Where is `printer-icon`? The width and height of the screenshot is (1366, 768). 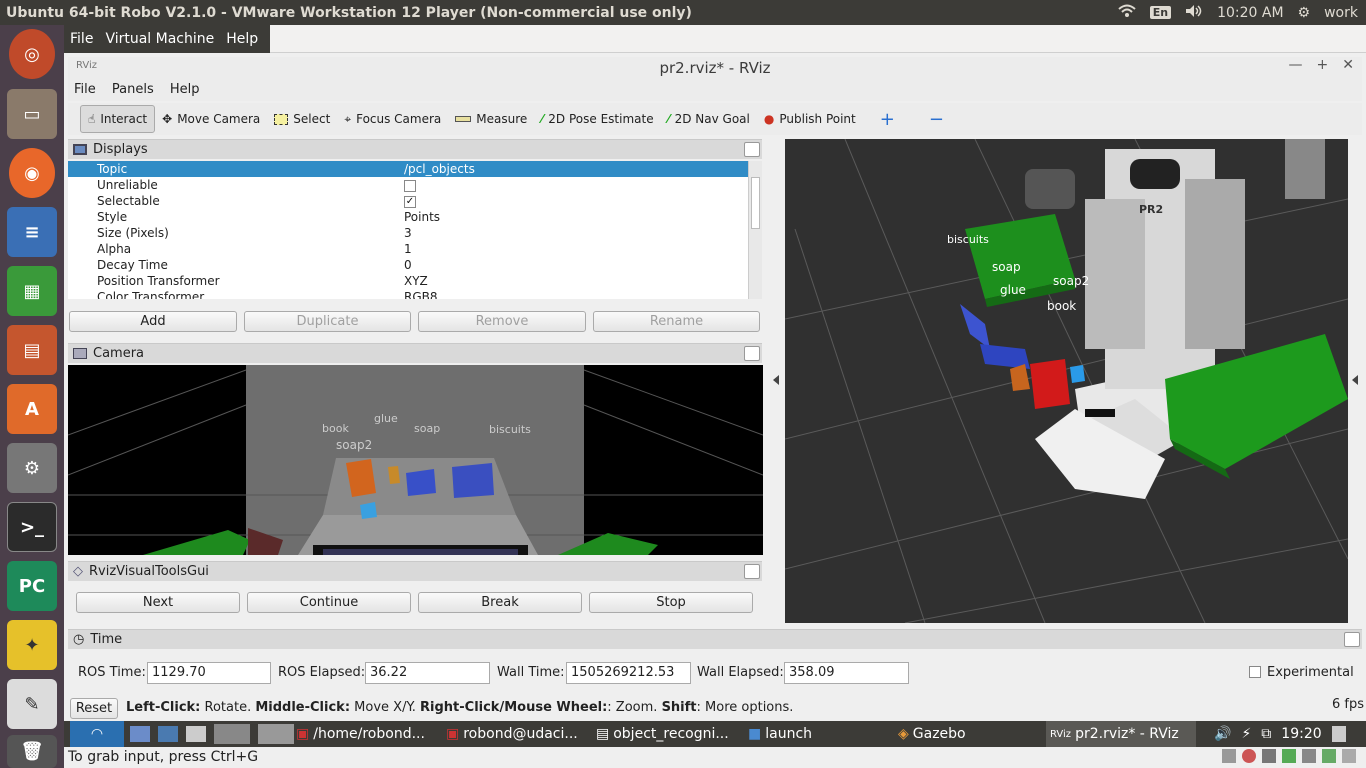
printer-icon is located at coordinates (1309, 756).